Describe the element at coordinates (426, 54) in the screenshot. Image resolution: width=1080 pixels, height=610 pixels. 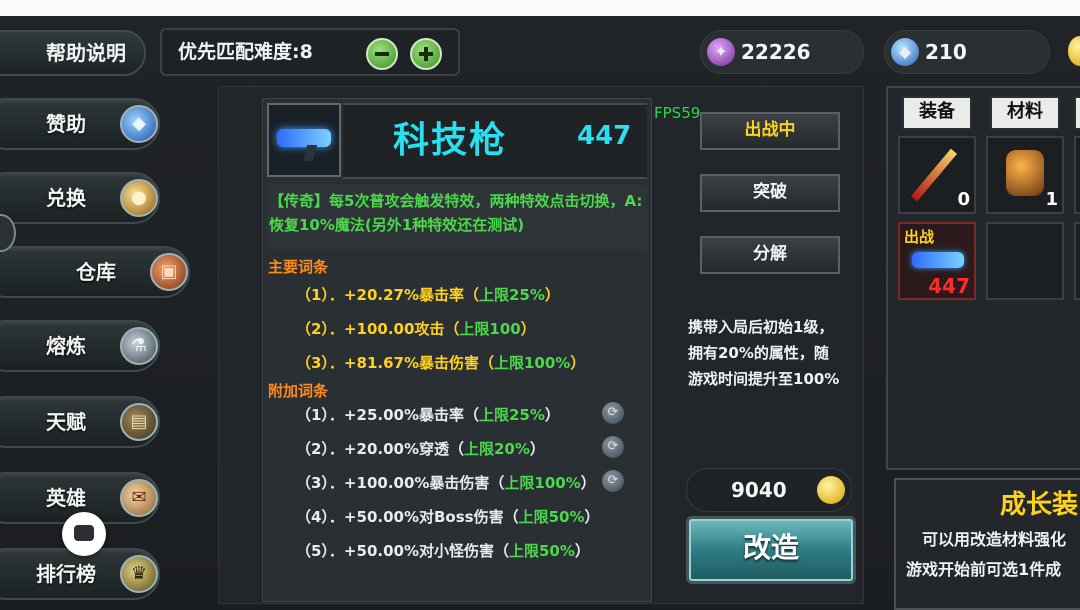
I see `difficulty-plus-button` at that location.